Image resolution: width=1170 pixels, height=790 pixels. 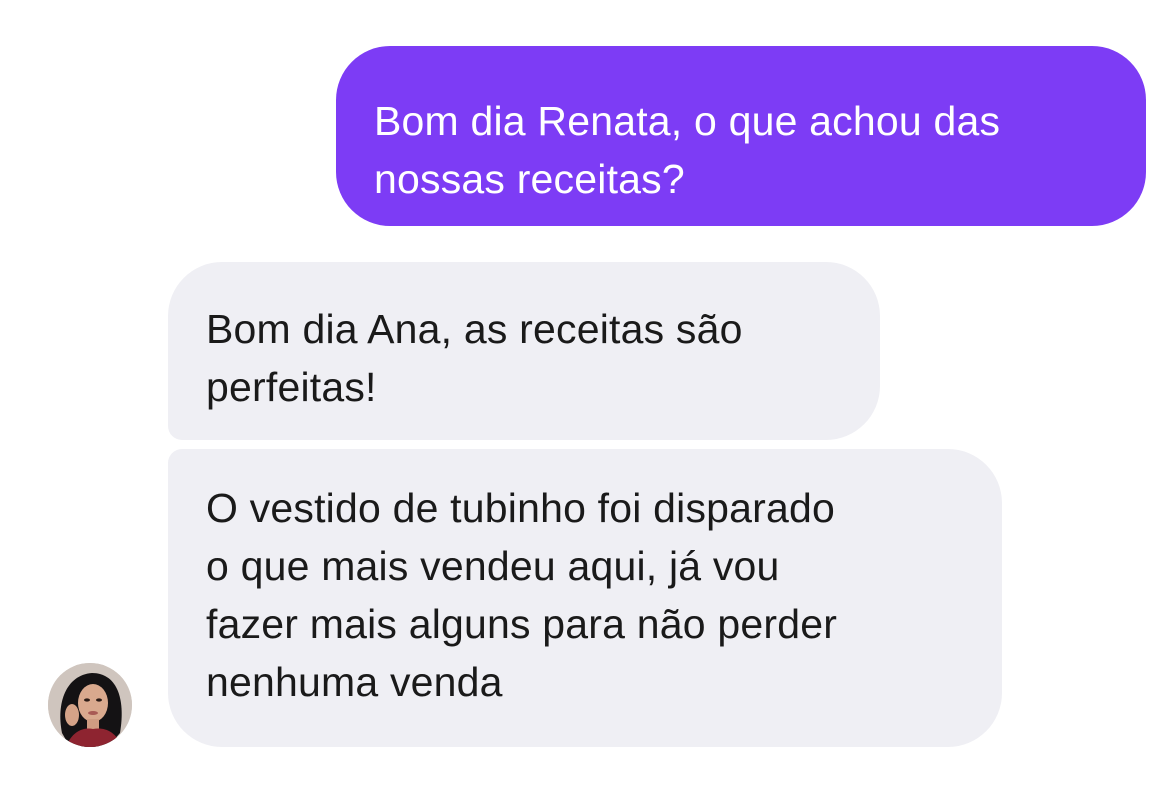 I want to click on received-message-bubble: Bom dia Ana, as receitas são perfeitas!, so click(x=524, y=351).